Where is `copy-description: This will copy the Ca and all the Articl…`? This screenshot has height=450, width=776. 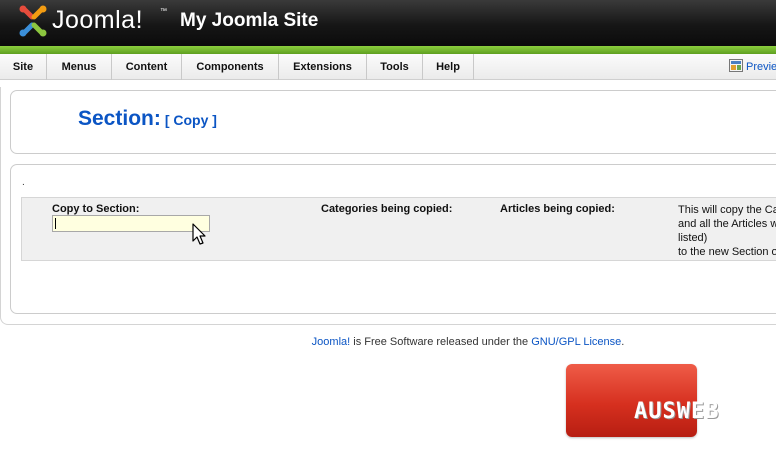 copy-description: This will copy the Ca and all the Articl… is located at coordinates (727, 231).